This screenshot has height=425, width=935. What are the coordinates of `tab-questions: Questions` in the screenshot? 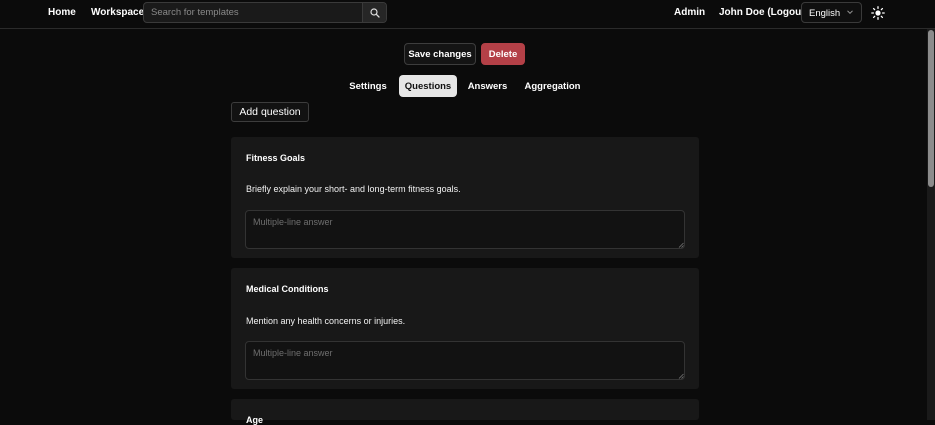 It's located at (428, 86).